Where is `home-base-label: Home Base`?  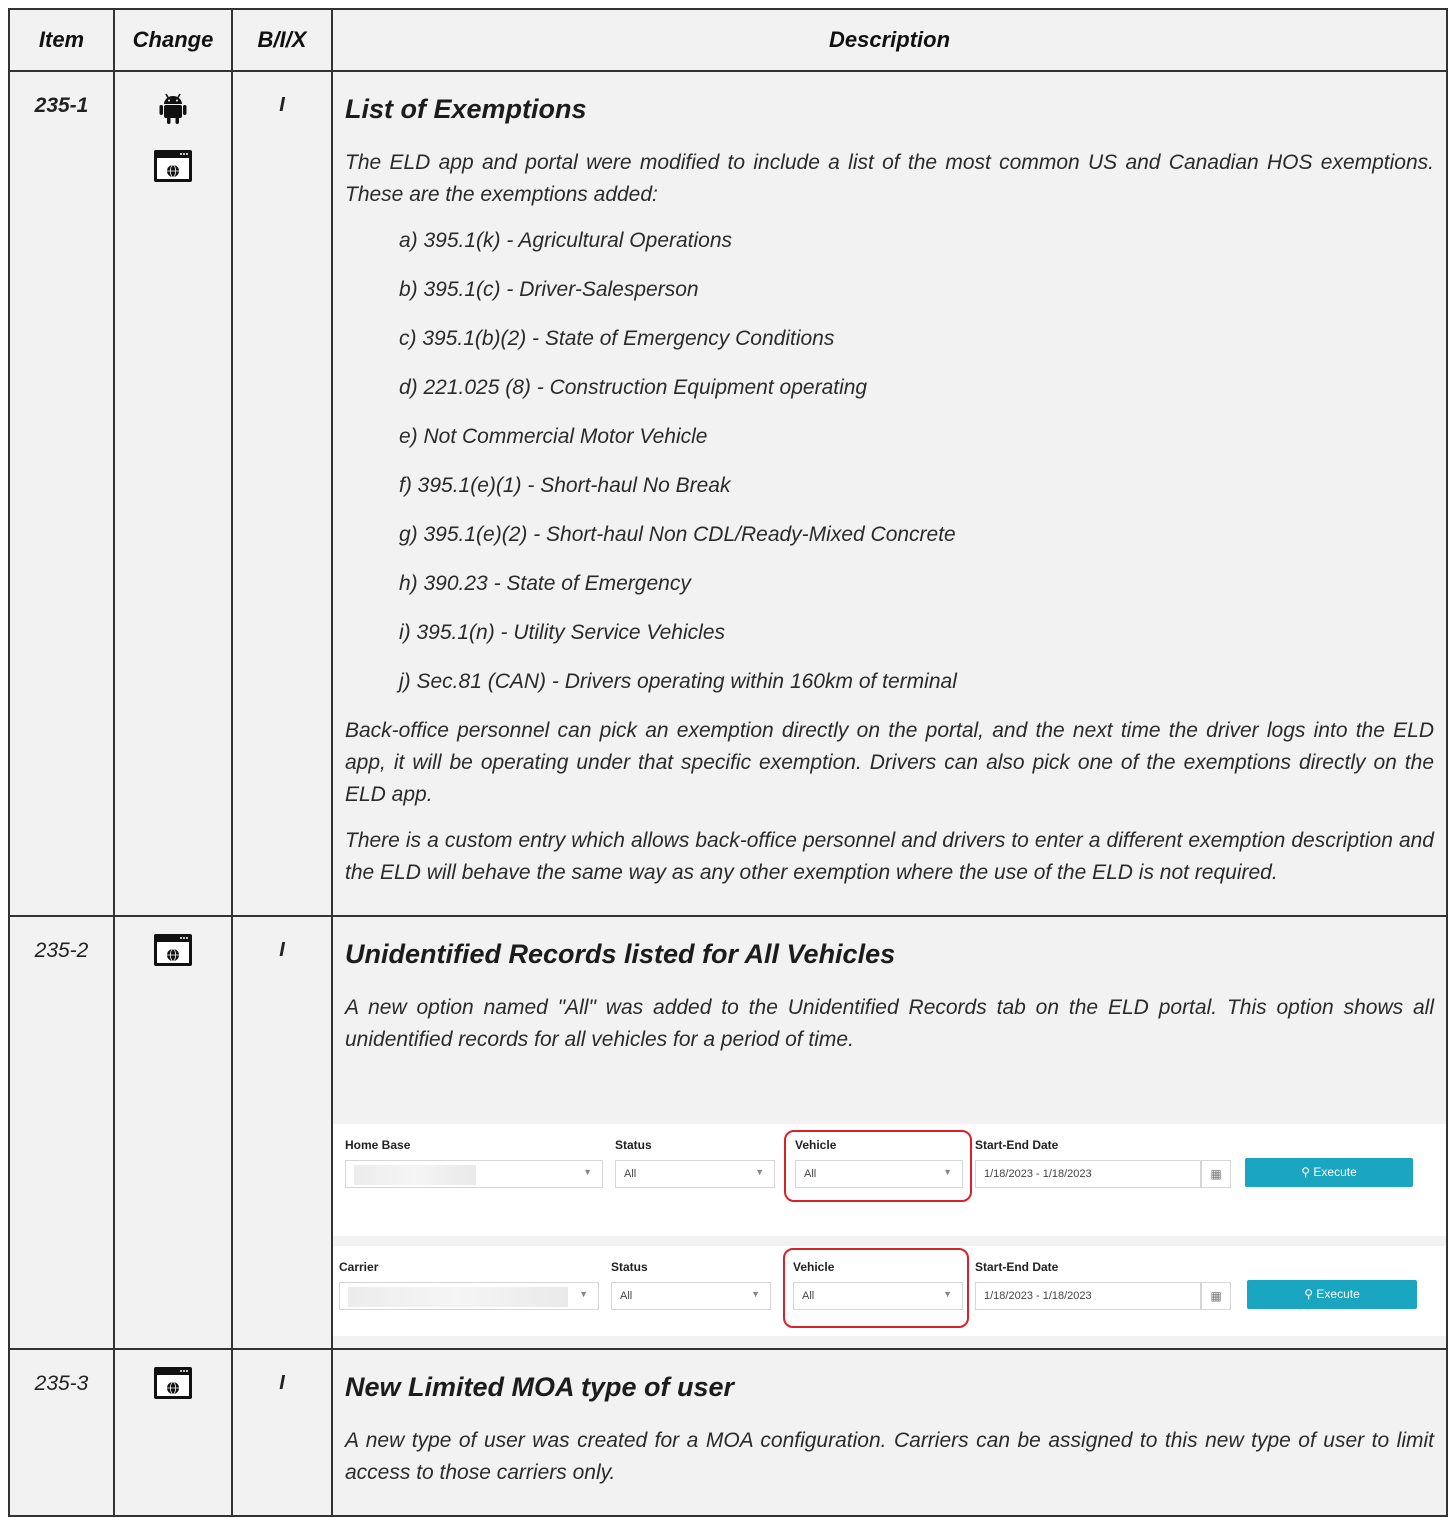 home-base-label: Home Base is located at coordinates (378, 1145).